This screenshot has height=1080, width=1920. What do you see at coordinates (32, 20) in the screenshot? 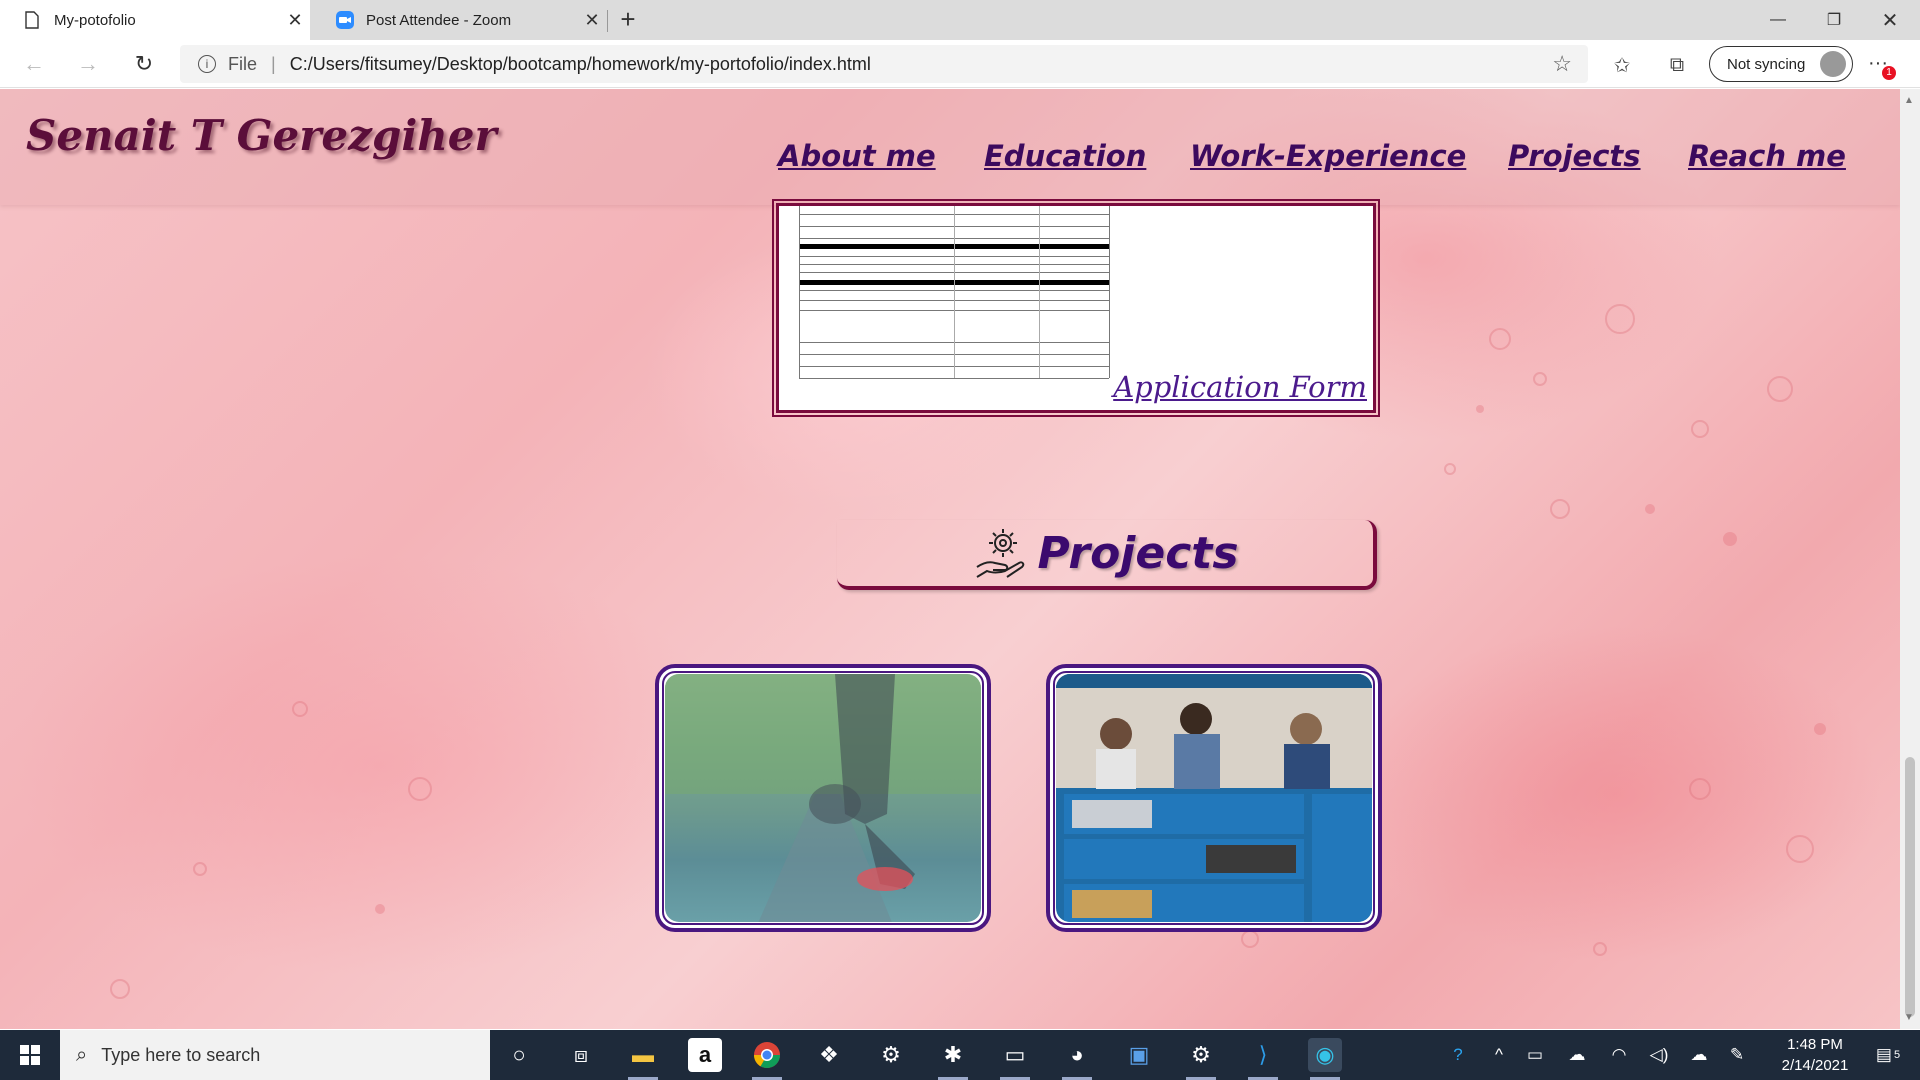
I see `page-icon` at bounding box center [32, 20].